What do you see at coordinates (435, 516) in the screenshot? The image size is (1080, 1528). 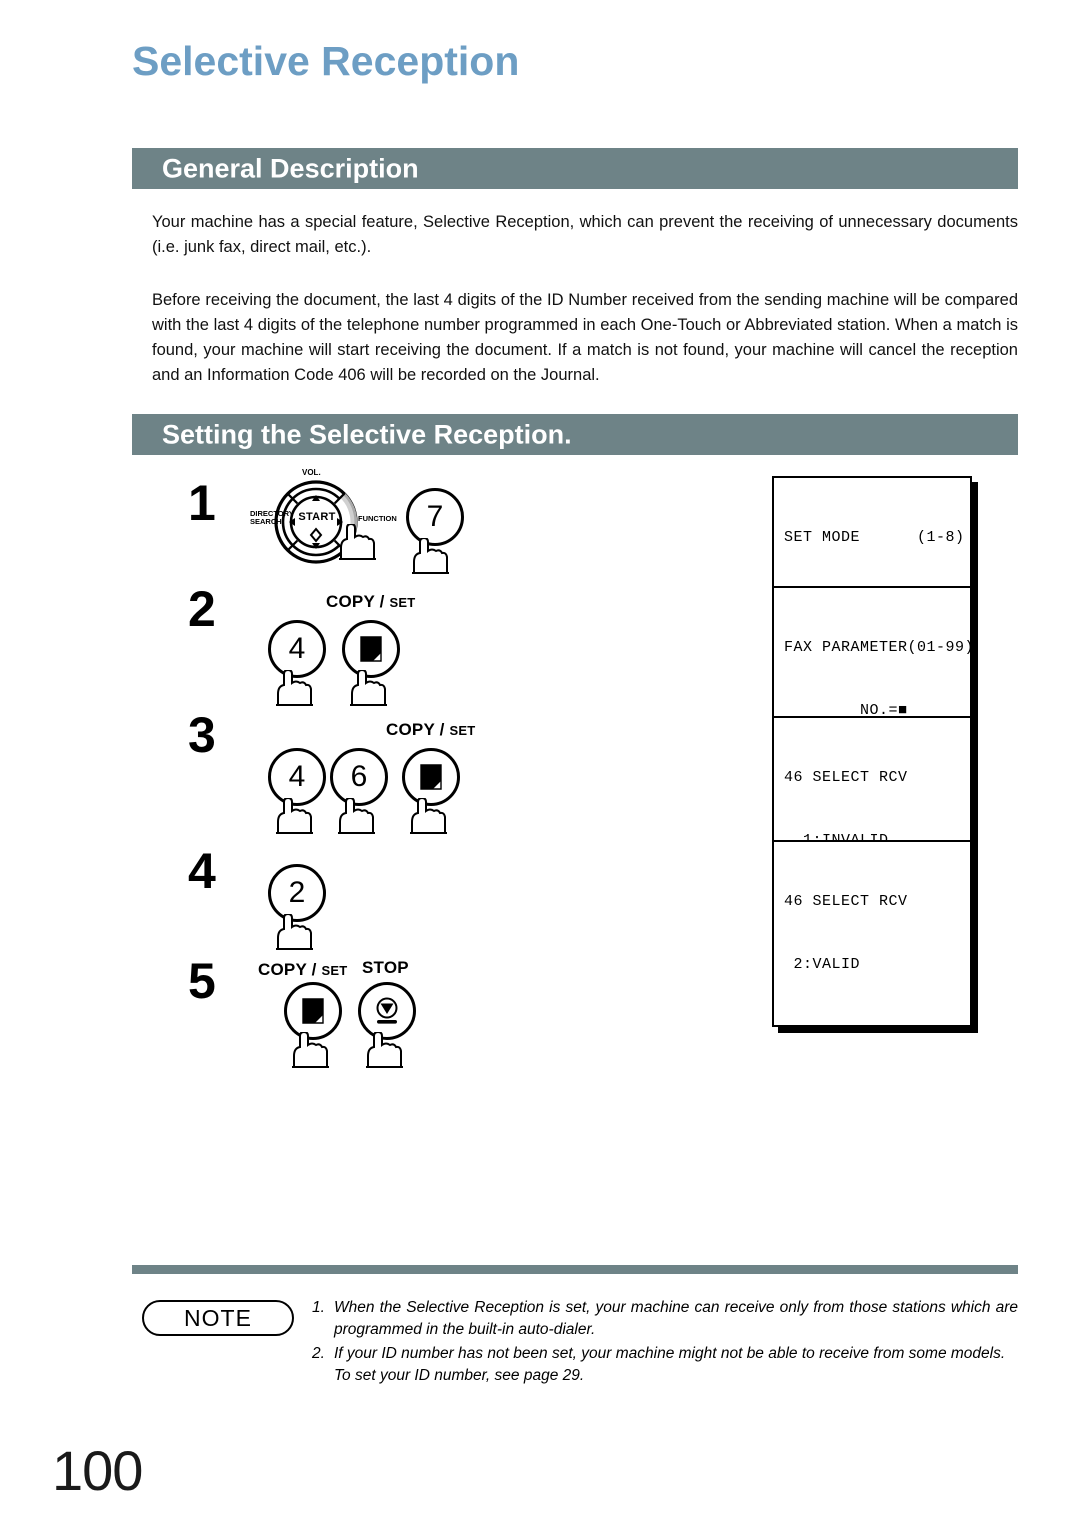 I see `keypad-key-7-label: 7` at bounding box center [435, 516].